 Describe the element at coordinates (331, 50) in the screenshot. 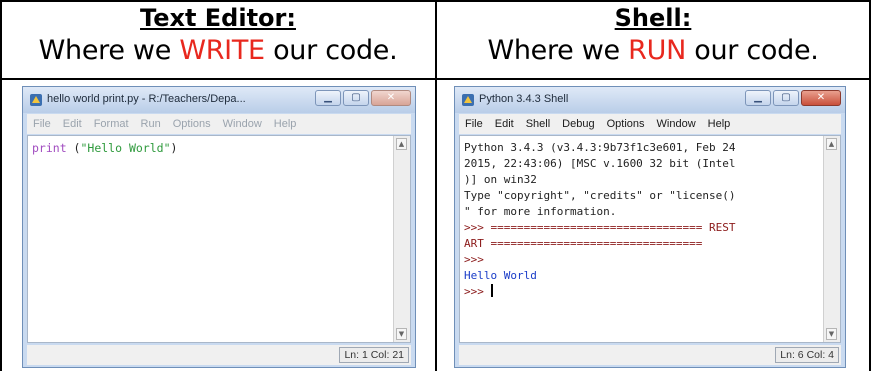

I see `editor-subtitle-end: our code.` at that location.